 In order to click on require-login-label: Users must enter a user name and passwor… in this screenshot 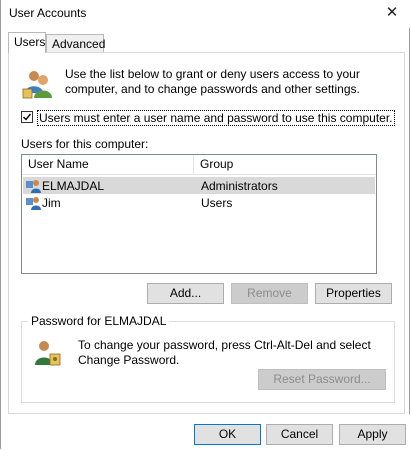, I will do `click(216, 118)`.